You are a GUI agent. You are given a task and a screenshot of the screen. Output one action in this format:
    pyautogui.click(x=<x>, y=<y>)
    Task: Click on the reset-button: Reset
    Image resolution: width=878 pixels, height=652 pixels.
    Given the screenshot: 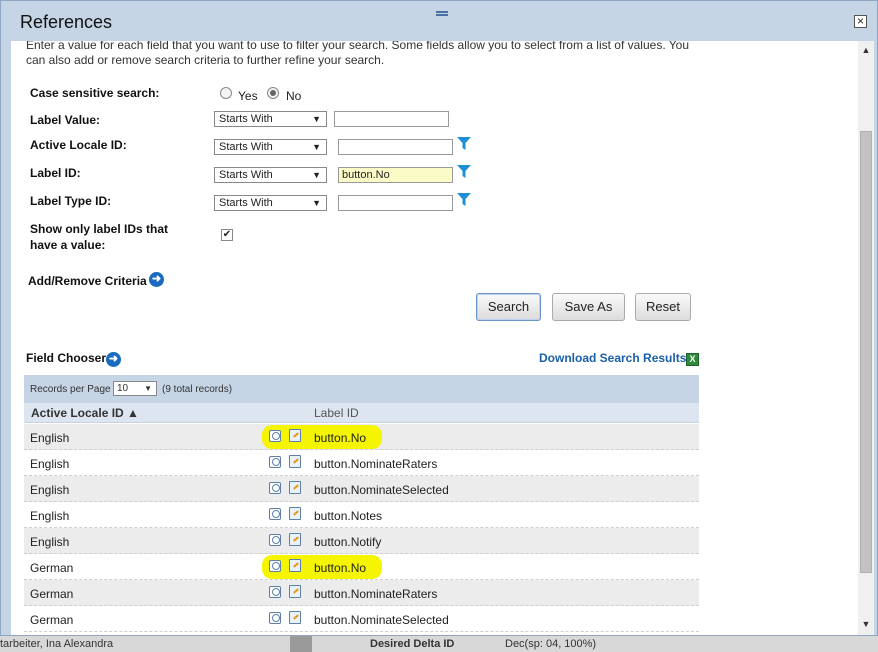 What is the action you would take?
    pyautogui.click(x=663, y=307)
    